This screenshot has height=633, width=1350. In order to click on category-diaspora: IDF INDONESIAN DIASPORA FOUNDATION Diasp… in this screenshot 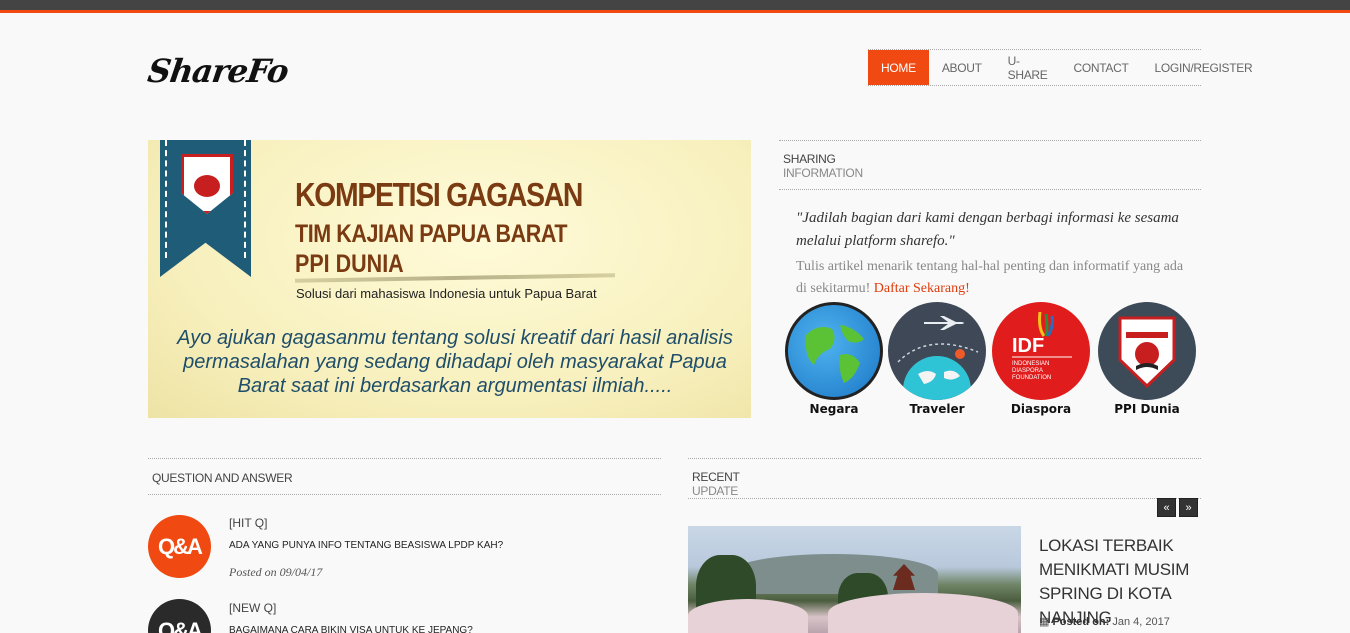, I will do `click(1041, 359)`.